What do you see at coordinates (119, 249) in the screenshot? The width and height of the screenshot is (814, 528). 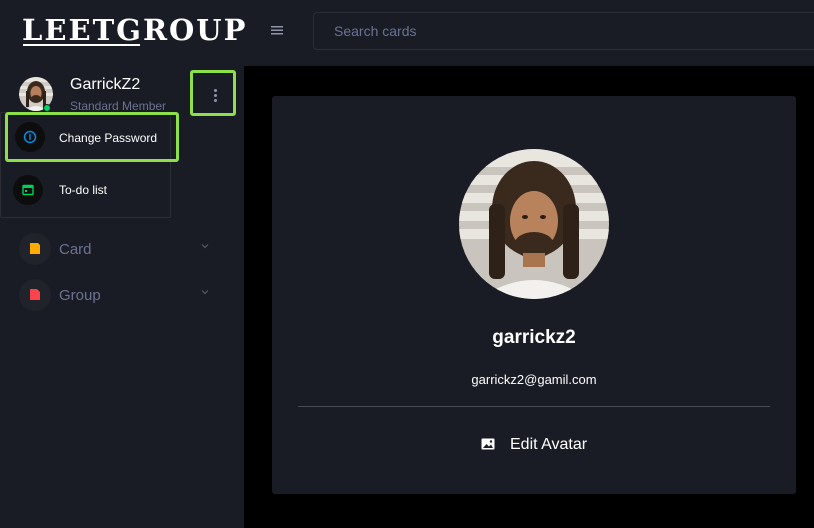 I see `sidebar-item-card: Card` at bounding box center [119, 249].